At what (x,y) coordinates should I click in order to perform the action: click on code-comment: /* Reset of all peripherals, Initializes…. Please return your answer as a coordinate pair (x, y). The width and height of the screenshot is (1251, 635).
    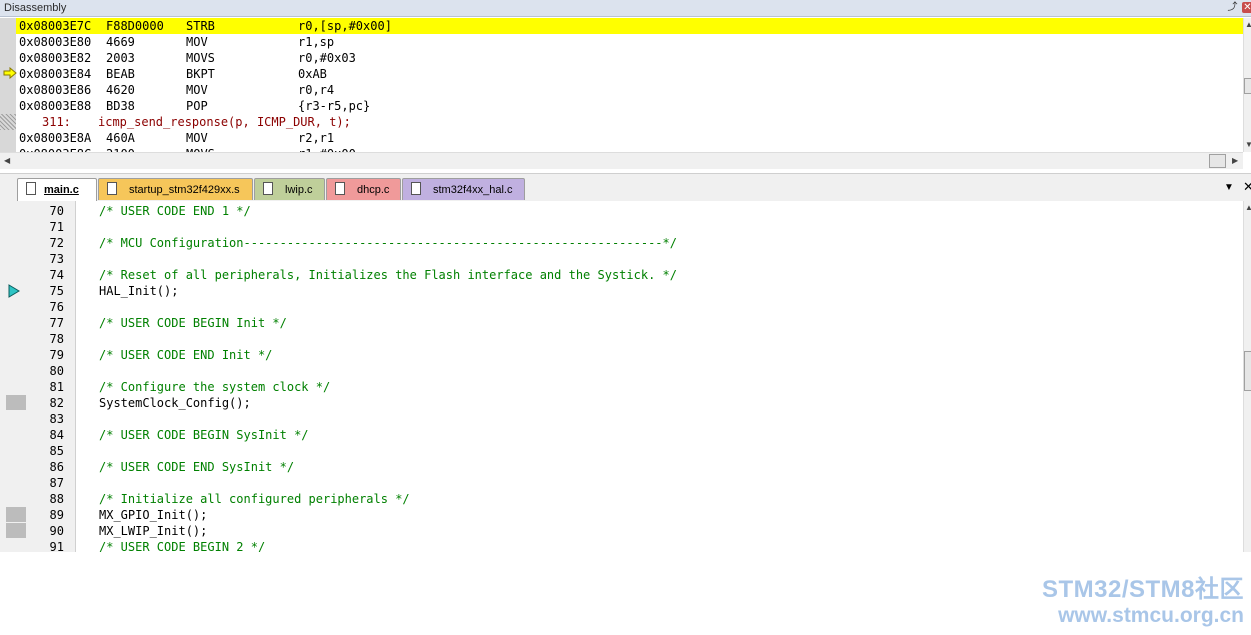
    Looking at the image, I should click on (388, 275).